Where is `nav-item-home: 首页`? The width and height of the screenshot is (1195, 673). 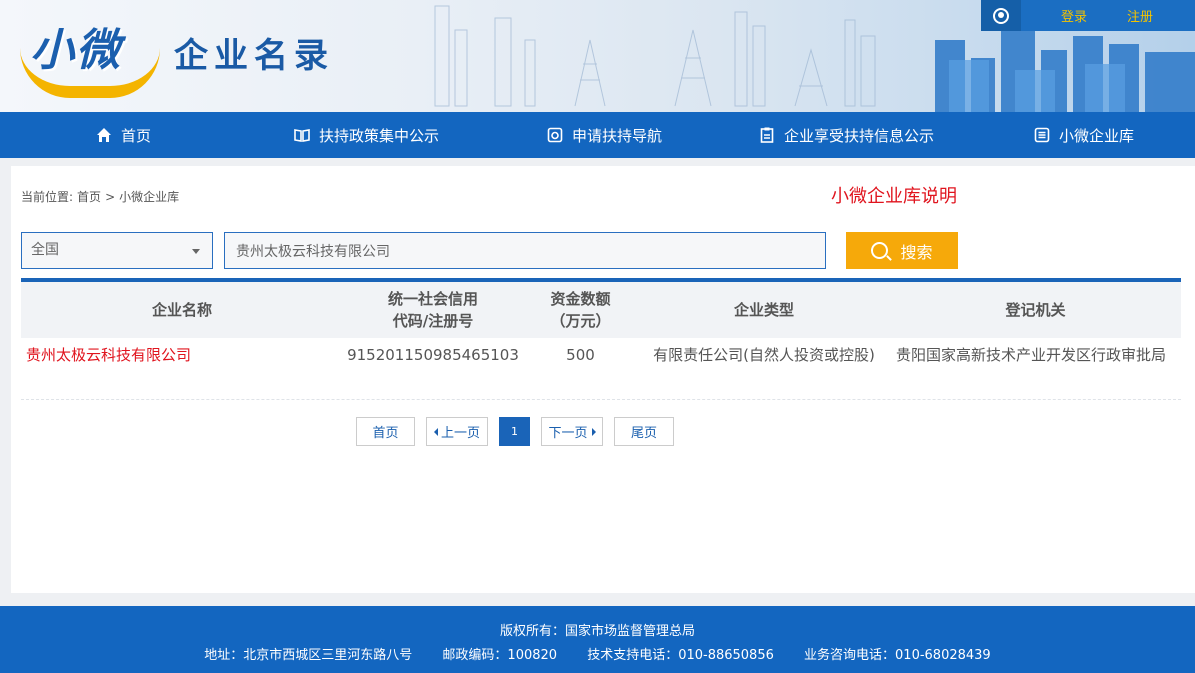 nav-item-home: 首页 is located at coordinates (123, 135).